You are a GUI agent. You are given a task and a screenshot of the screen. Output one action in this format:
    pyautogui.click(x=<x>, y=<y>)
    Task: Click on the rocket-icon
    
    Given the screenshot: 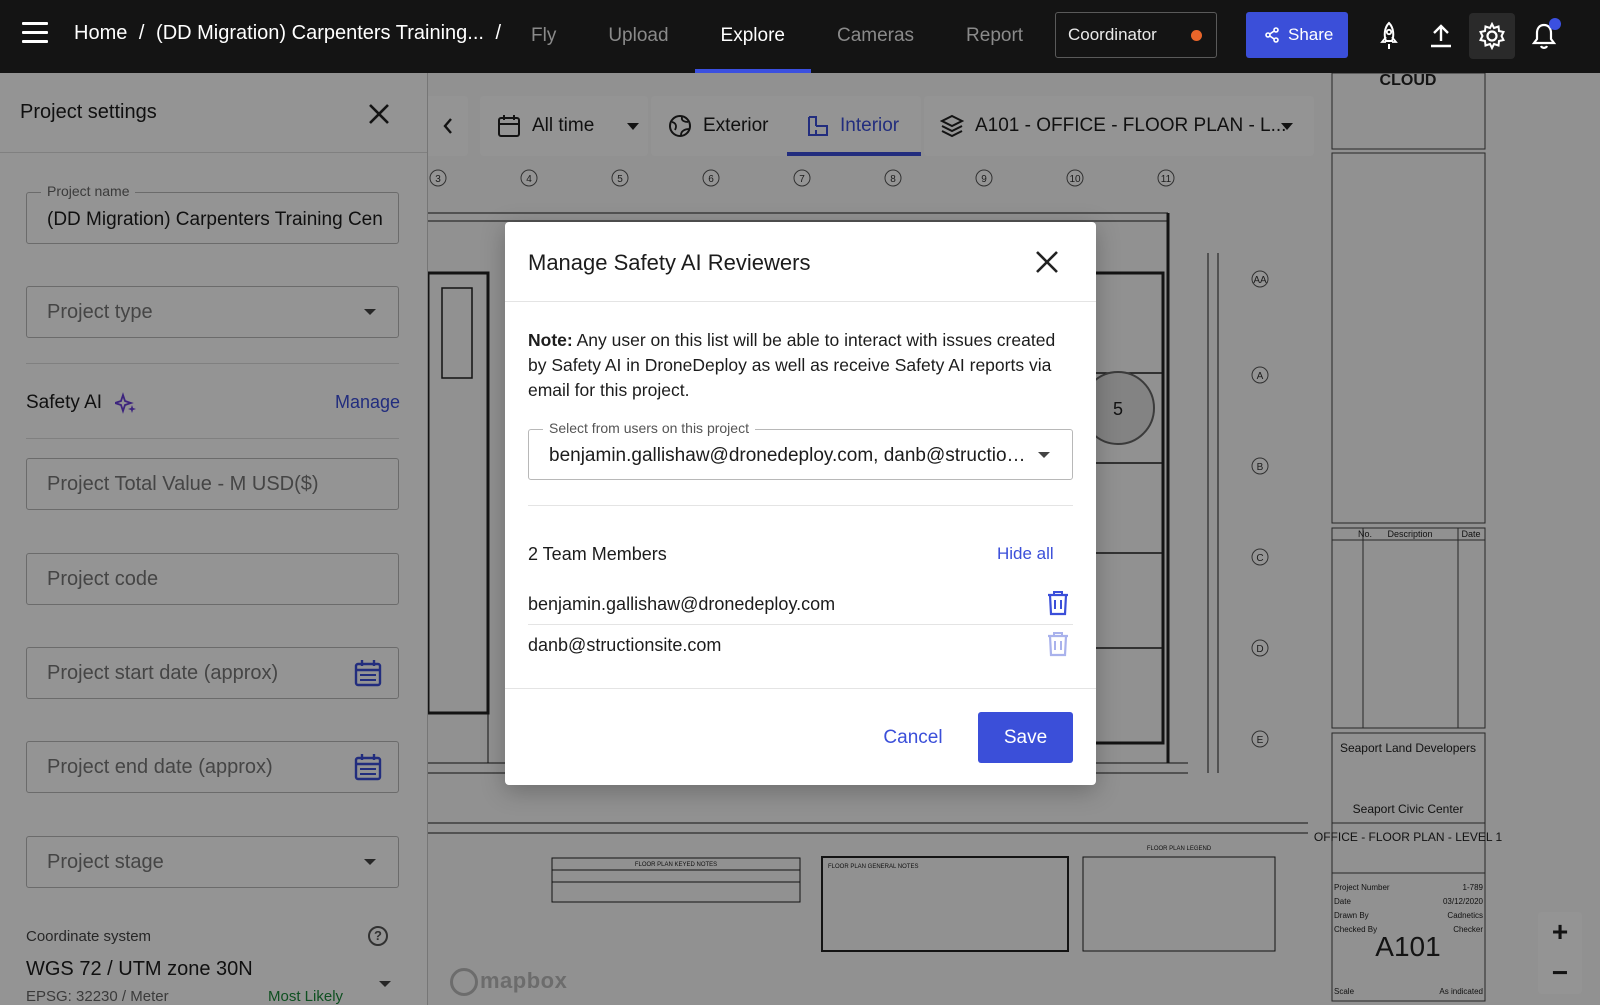 What is the action you would take?
    pyautogui.click(x=1389, y=36)
    